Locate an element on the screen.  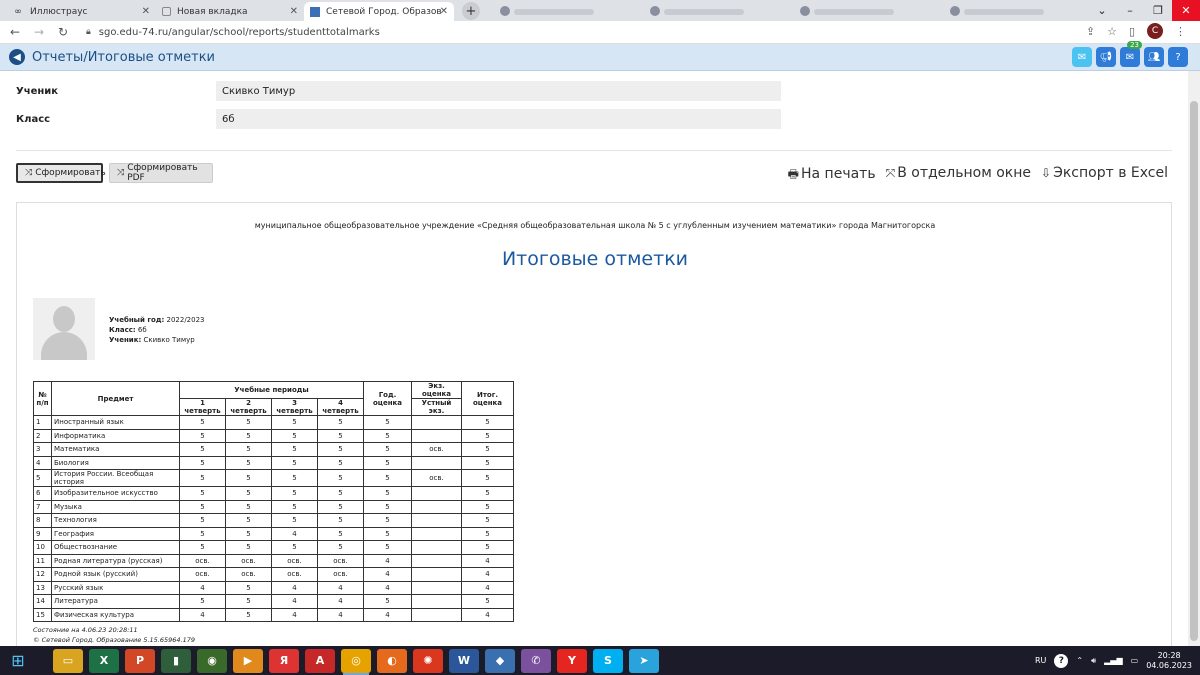
word-app: W is located at coordinates (464, 660).